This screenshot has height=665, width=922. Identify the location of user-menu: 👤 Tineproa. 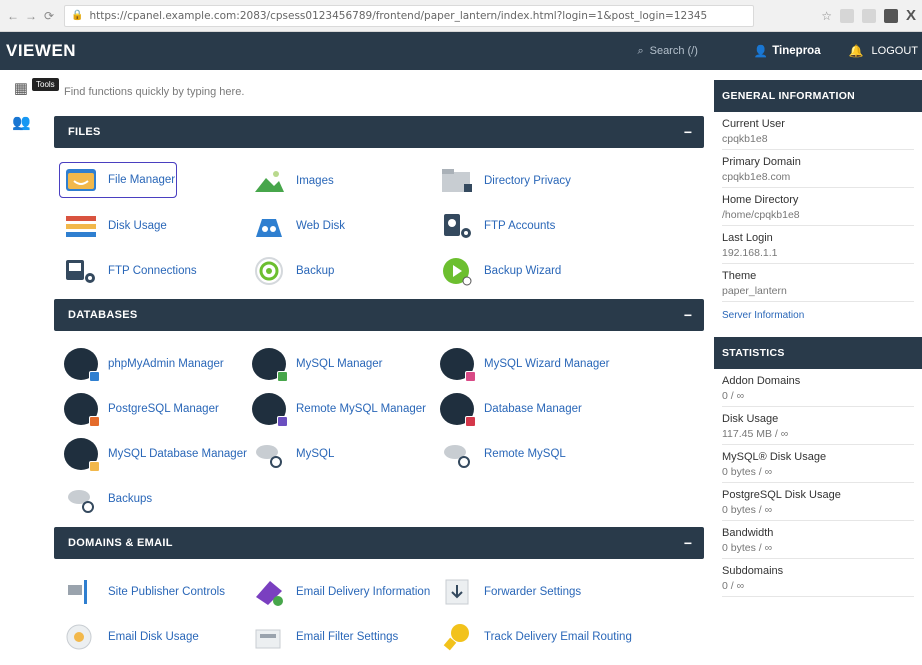
(787, 51).